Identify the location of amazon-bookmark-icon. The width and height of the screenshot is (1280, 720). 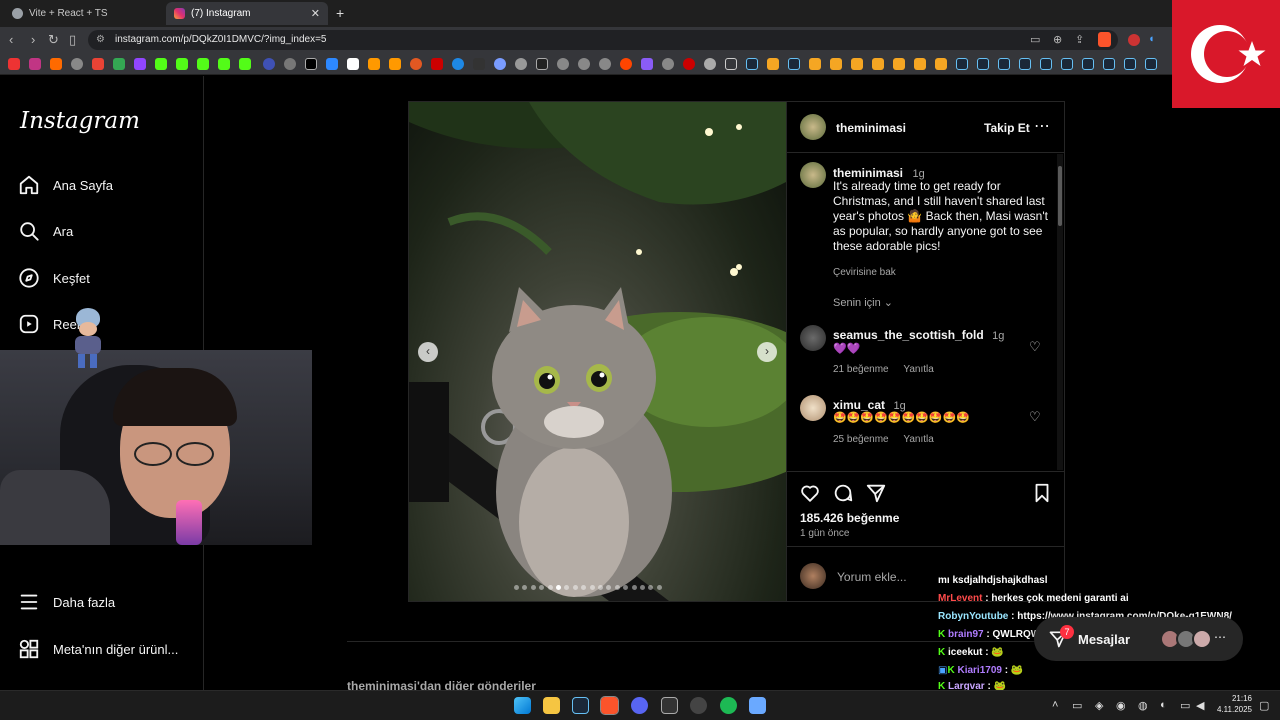
(374, 64).